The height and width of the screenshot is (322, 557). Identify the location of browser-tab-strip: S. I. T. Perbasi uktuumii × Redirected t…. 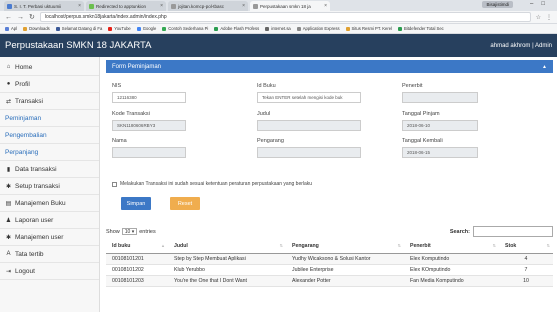
(278, 5).